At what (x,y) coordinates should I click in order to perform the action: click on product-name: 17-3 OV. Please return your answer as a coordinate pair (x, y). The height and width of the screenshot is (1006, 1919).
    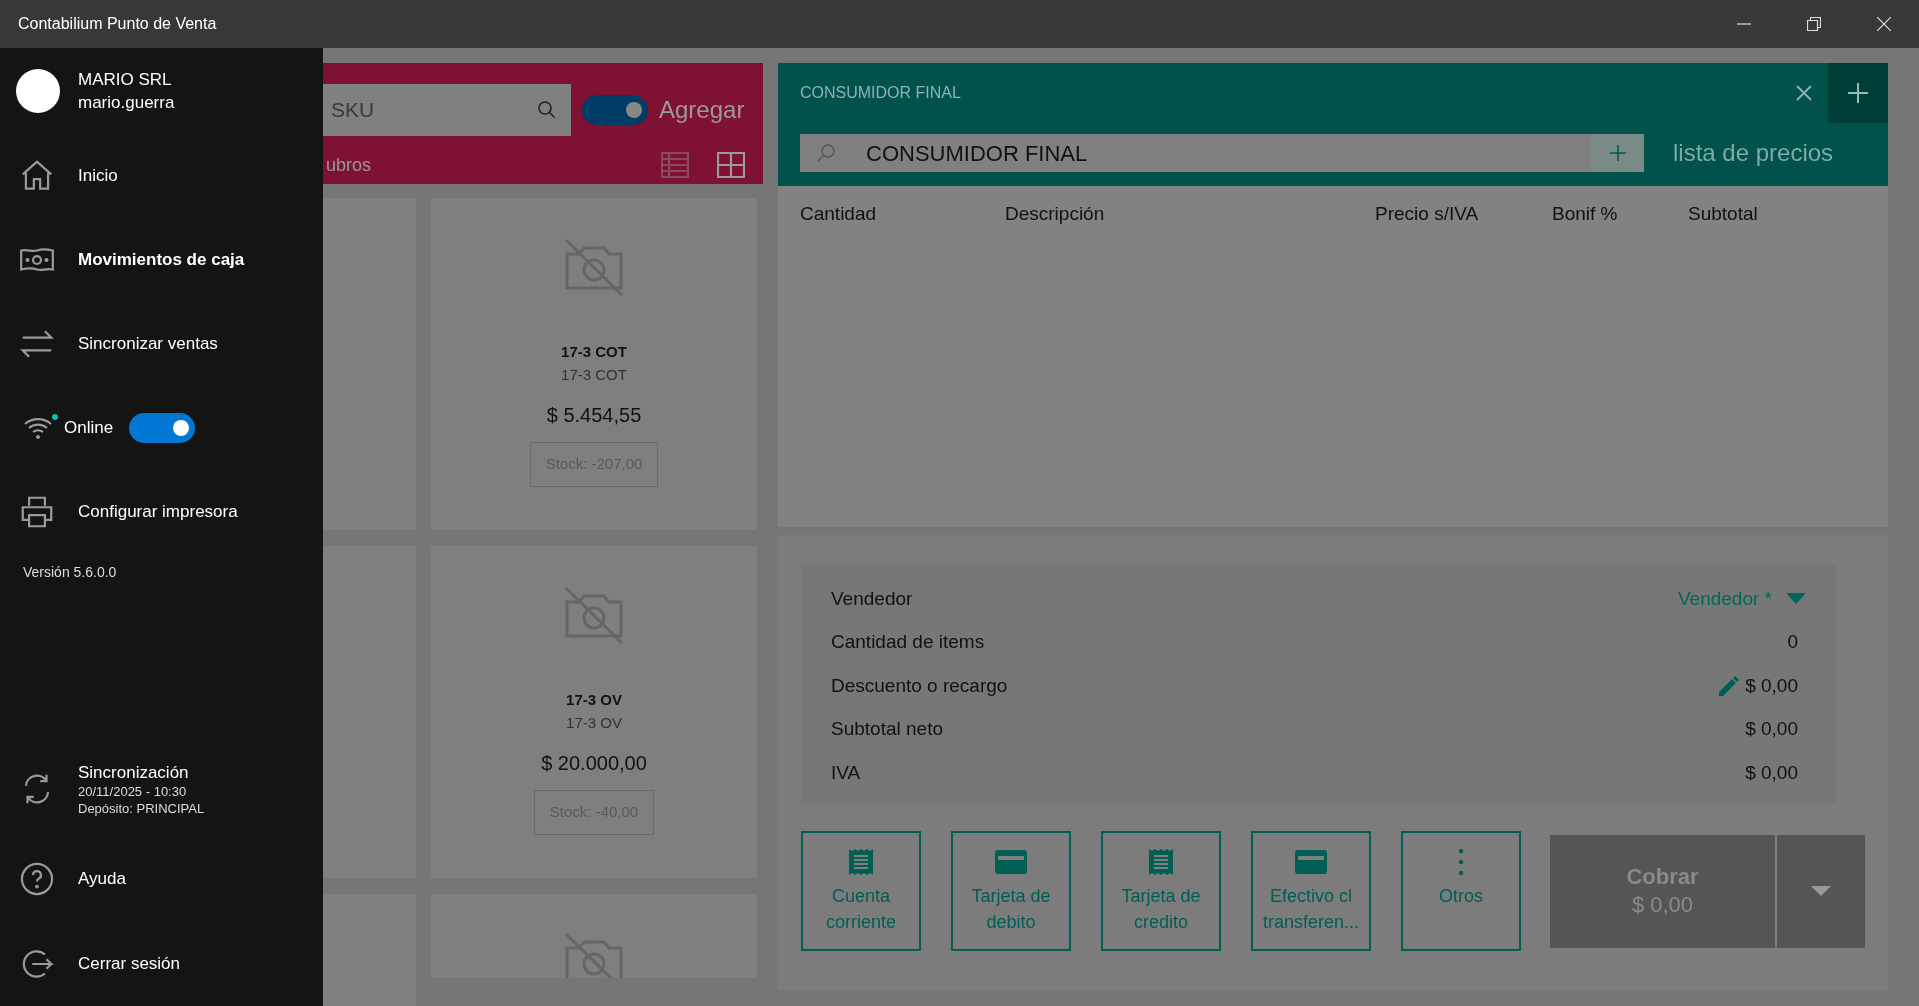
    Looking at the image, I should click on (594, 700).